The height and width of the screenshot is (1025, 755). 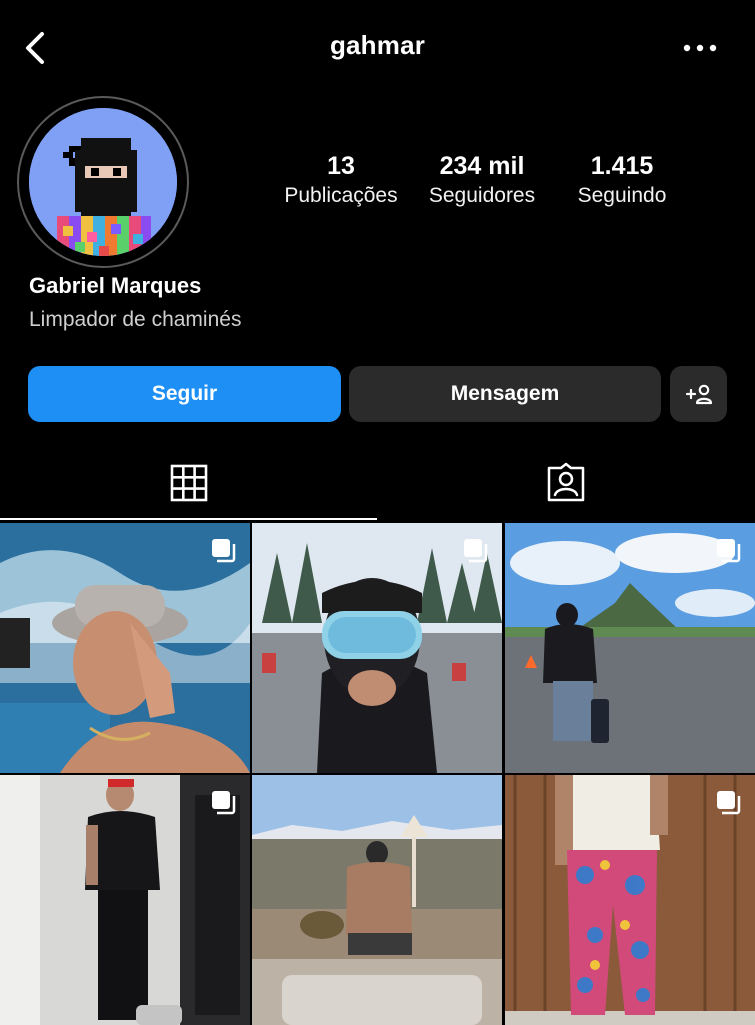 I want to click on tagged-person-icon, so click(x=566, y=482).